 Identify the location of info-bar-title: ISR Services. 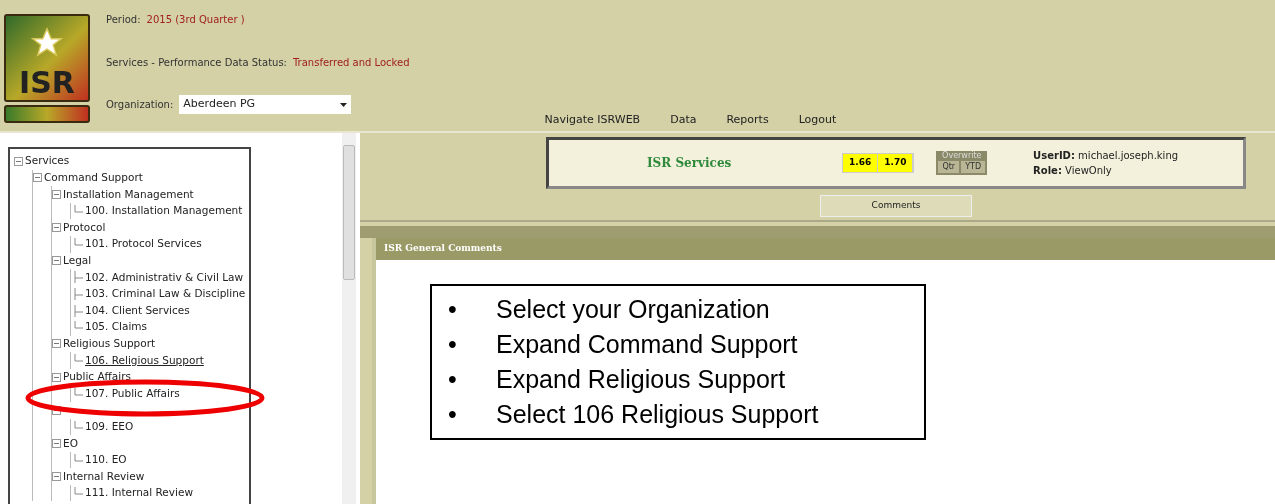
(690, 163).